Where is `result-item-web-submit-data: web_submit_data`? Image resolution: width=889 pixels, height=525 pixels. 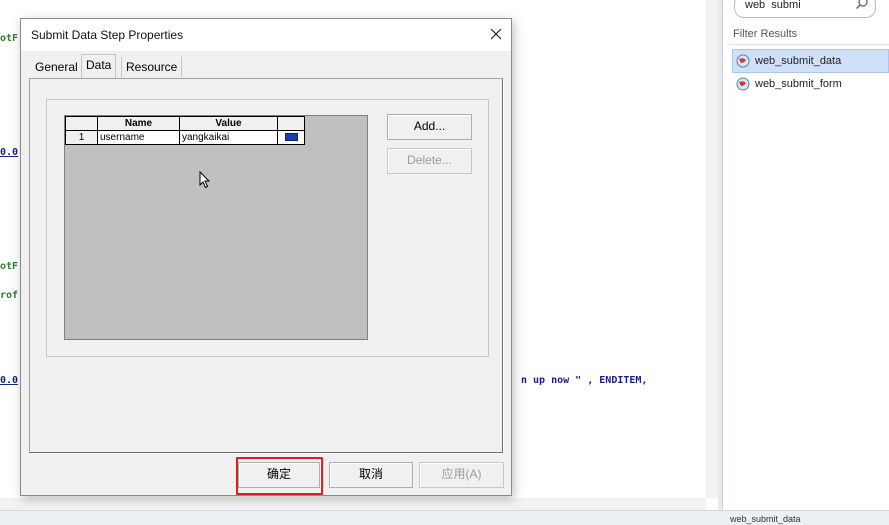 result-item-web-submit-data: web_submit_data is located at coordinates (810, 61).